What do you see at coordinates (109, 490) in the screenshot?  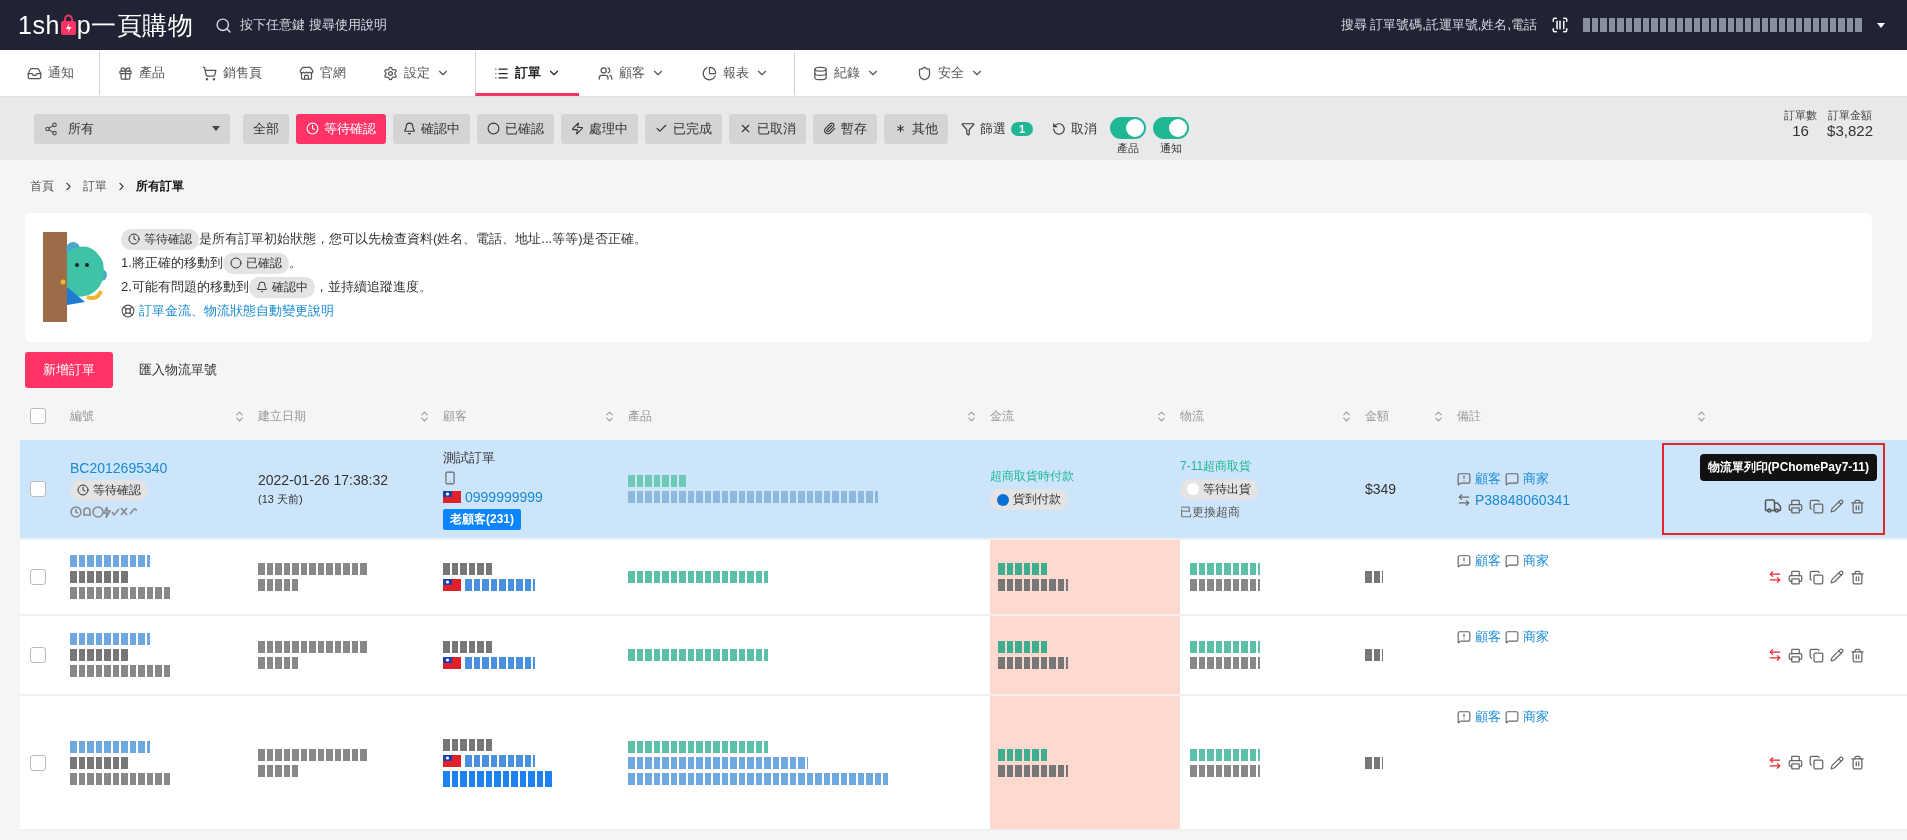 I see `status-badge: 等待確認` at bounding box center [109, 490].